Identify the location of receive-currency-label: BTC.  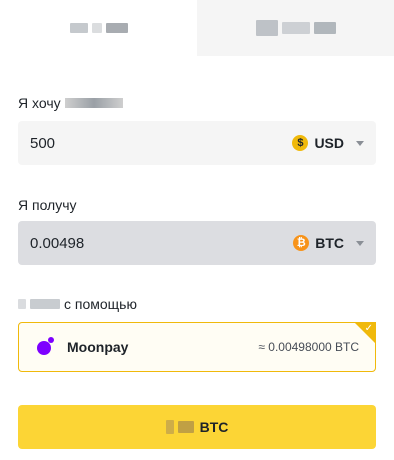
(329, 243).